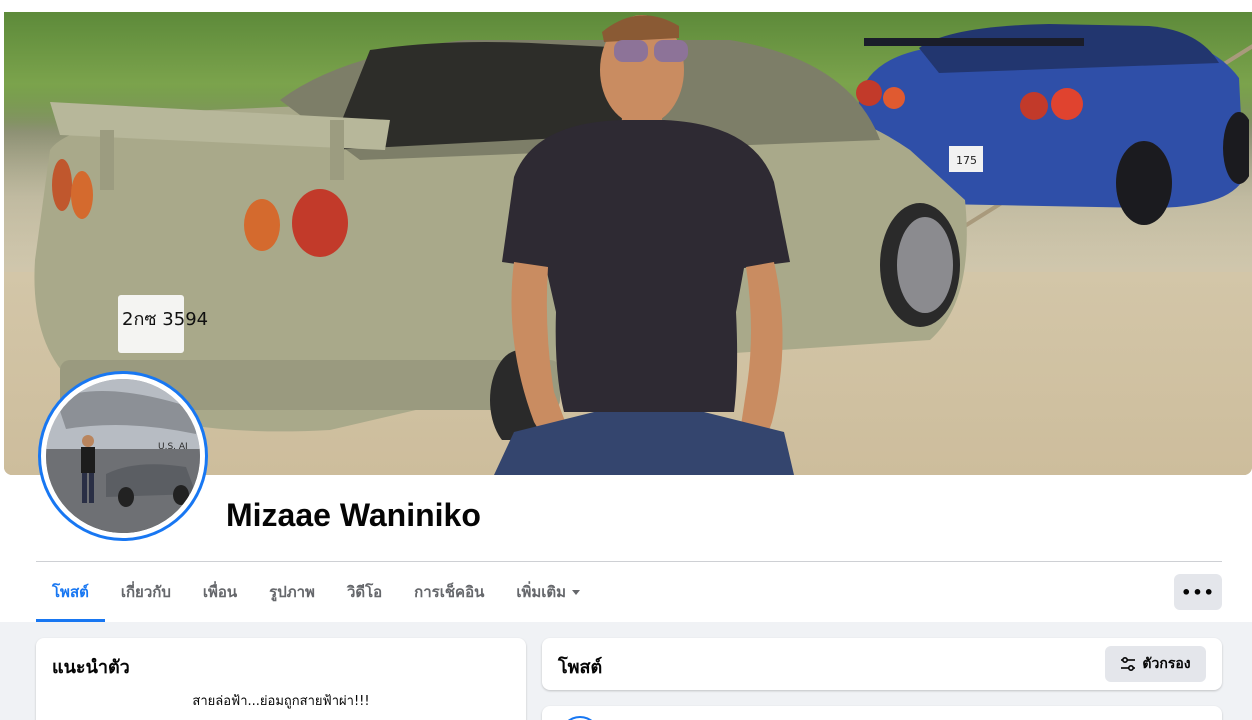 The image size is (1252, 720). What do you see at coordinates (541, 592) in the screenshot?
I see `tab-more-label: เพิ่มเติม` at bounding box center [541, 592].